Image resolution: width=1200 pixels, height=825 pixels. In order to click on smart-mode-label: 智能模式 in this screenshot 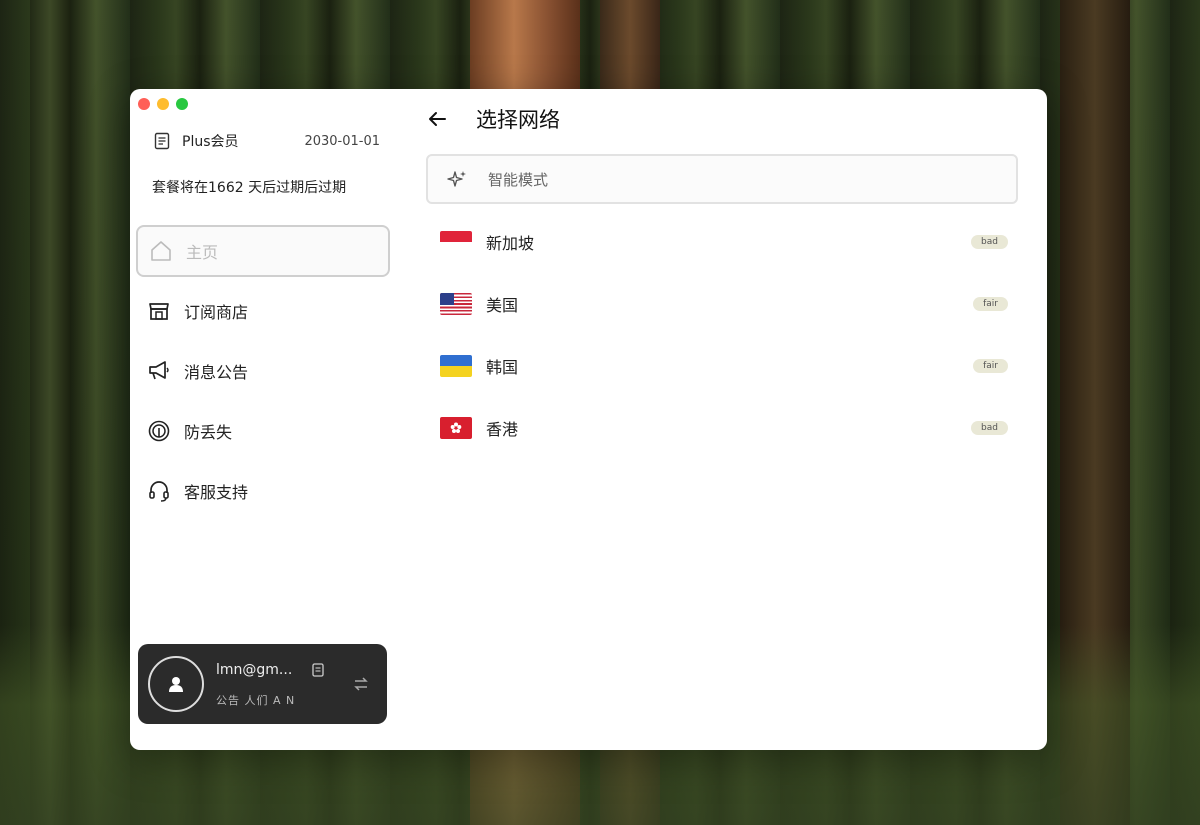, I will do `click(518, 179)`.